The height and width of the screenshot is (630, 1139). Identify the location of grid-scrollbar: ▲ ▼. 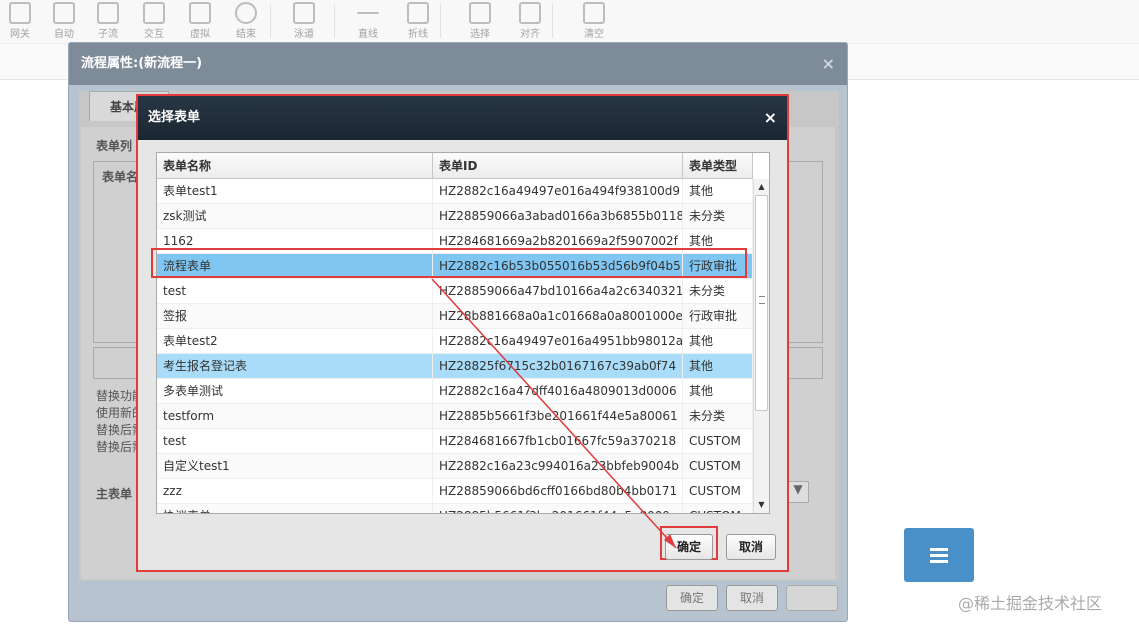
(761, 346).